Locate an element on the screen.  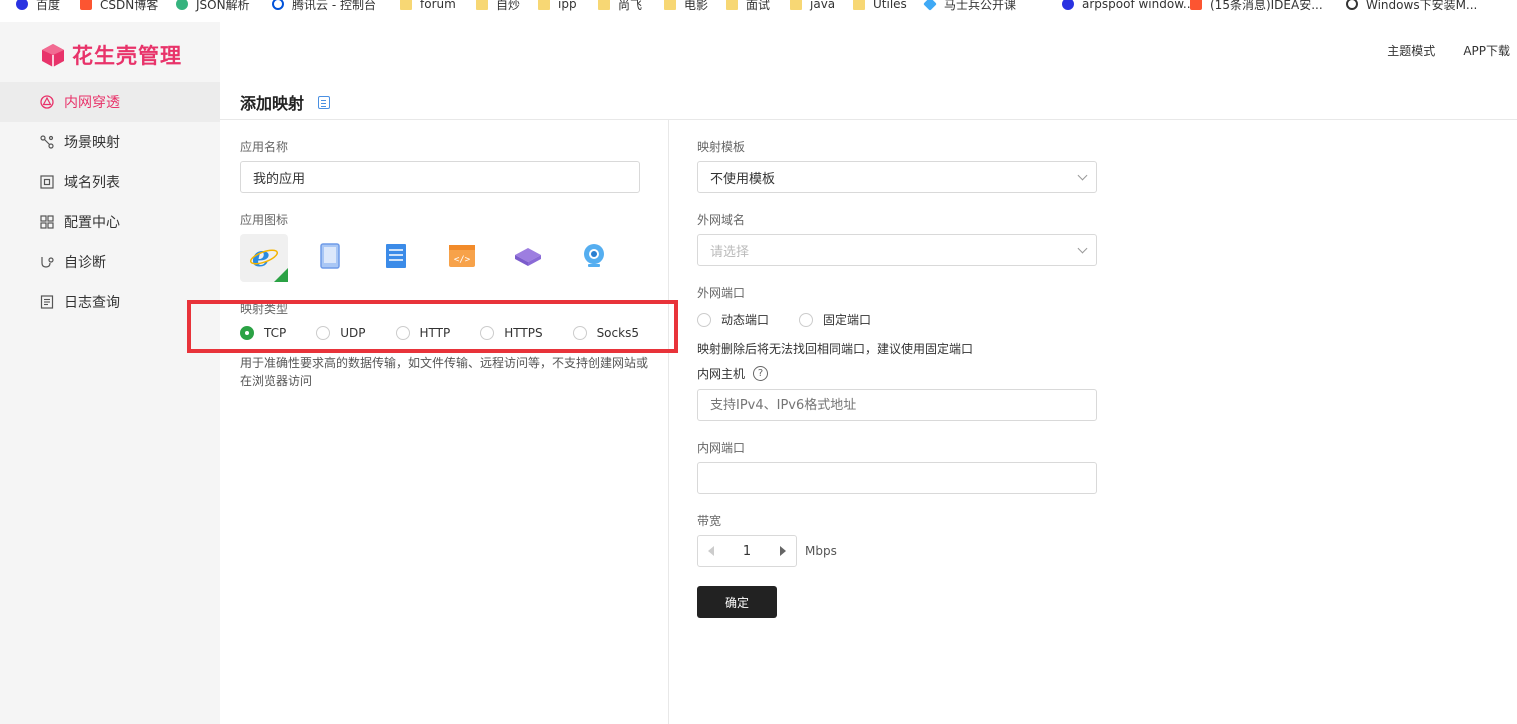
fixed-port-radio: 固定端口 is located at coordinates (835, 319).